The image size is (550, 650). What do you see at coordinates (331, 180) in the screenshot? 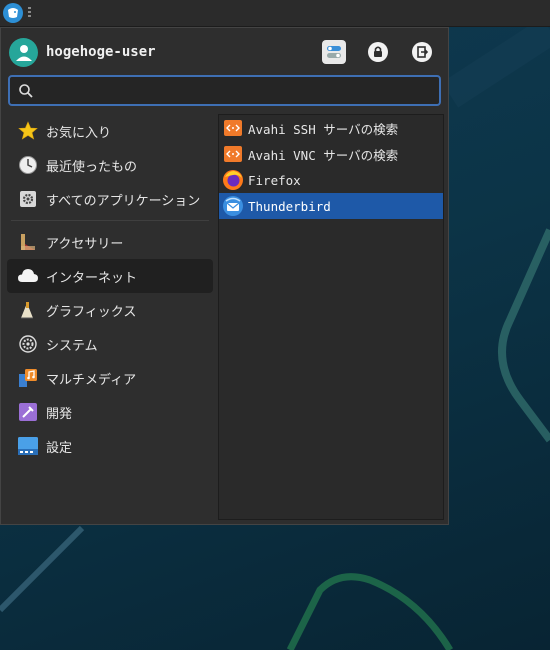
I see `app-firefox: Firefox` at bounding box center [331, 180].